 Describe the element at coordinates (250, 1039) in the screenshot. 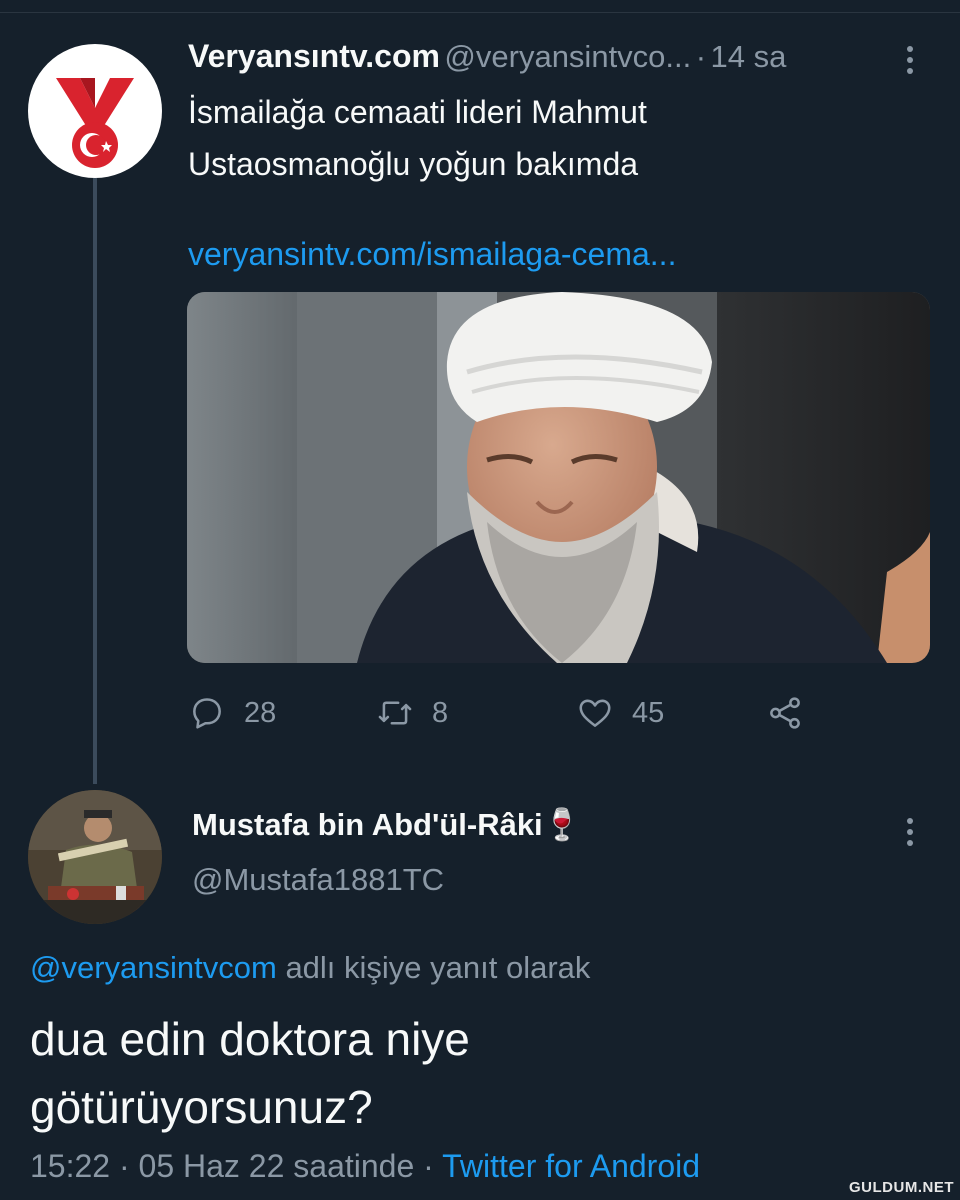

I see `reply-text-line: dua edin doktora niye` at that location.